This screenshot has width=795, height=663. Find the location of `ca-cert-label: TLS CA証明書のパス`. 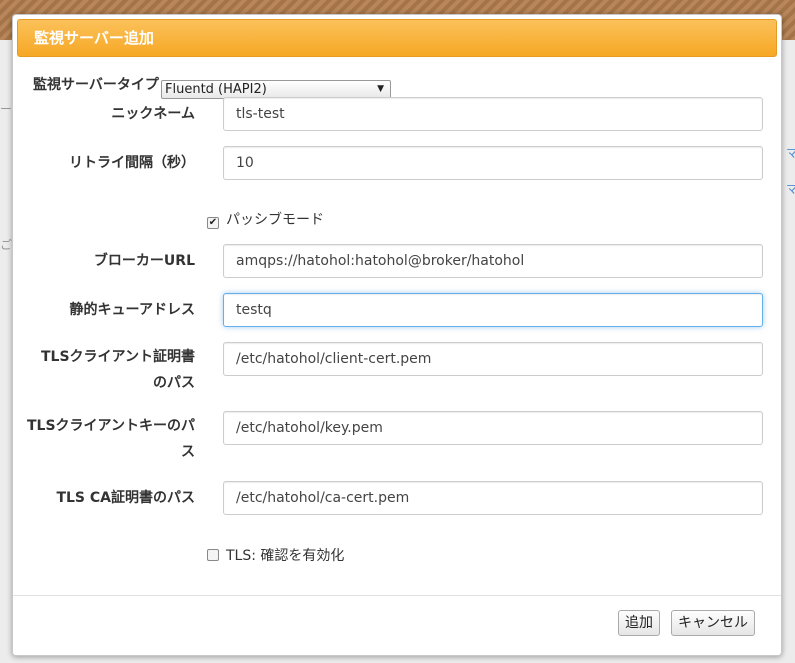

ca-cert-label: TLS CA証明書のパス is located at coordinates (125, 498).